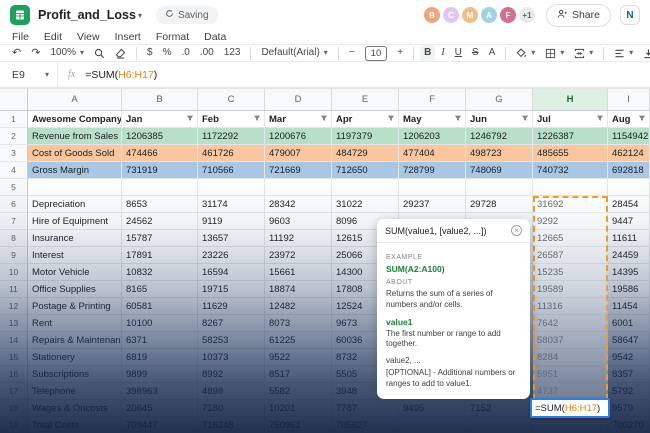 The image size is (650, 433). What do you see at coordinates (365, 408) in the screenshot?
I see `cell-e18: 7787` at bounding box center [365, 408].